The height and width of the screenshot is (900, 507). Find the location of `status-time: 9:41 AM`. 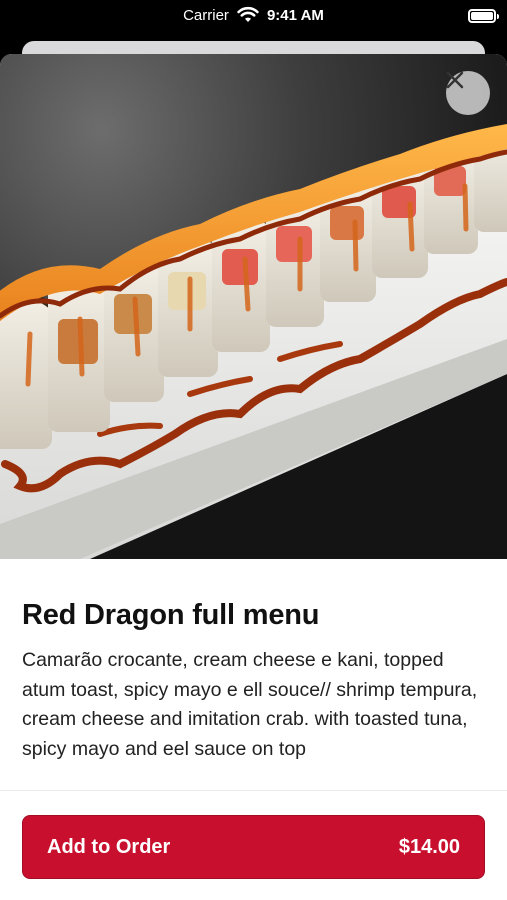

status-time: 9:41 AM is located at coordinates (295, 15).